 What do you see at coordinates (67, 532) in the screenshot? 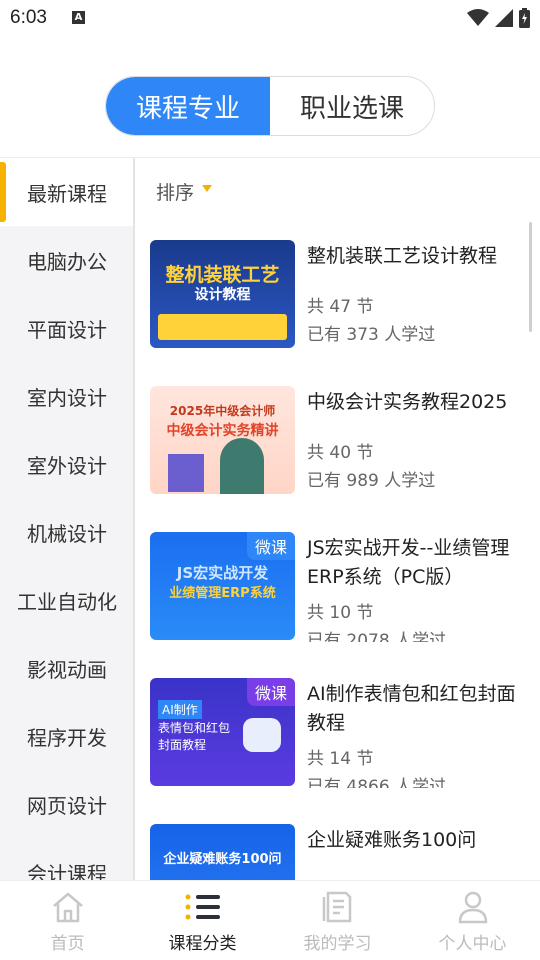
I see `sidebar-item-mechanical-design: 机械设计` at bounding box center [67, 532].